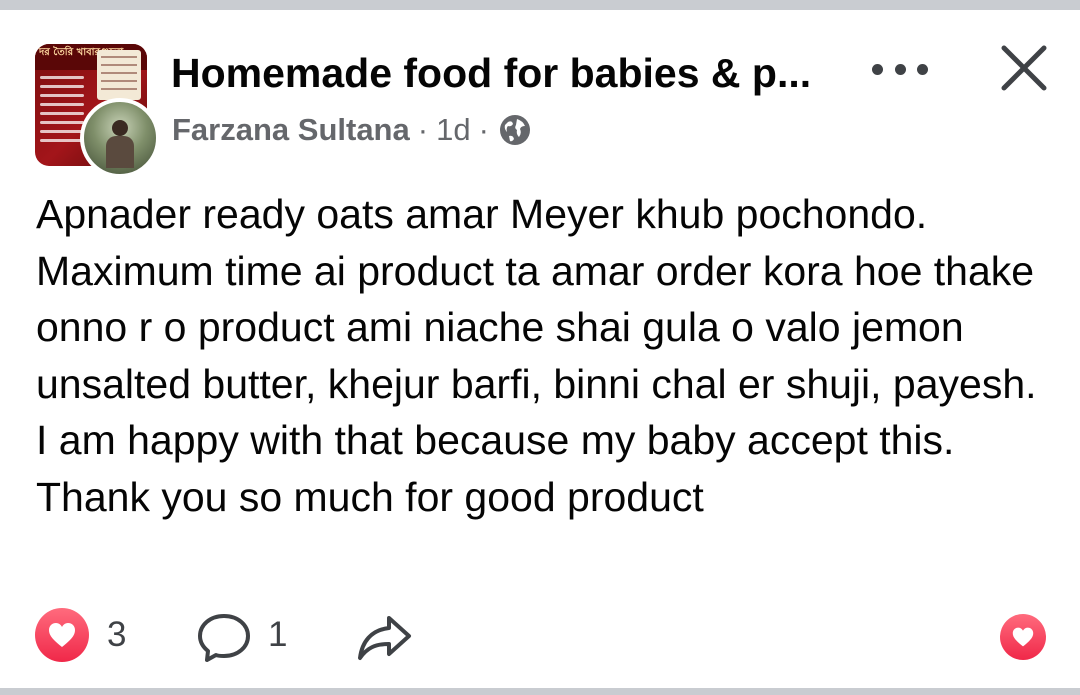 This screenshot has height=695, width=1080. Describe the element at coordinates (384, 638) in the screenshot. I see `share-icon` at that location.